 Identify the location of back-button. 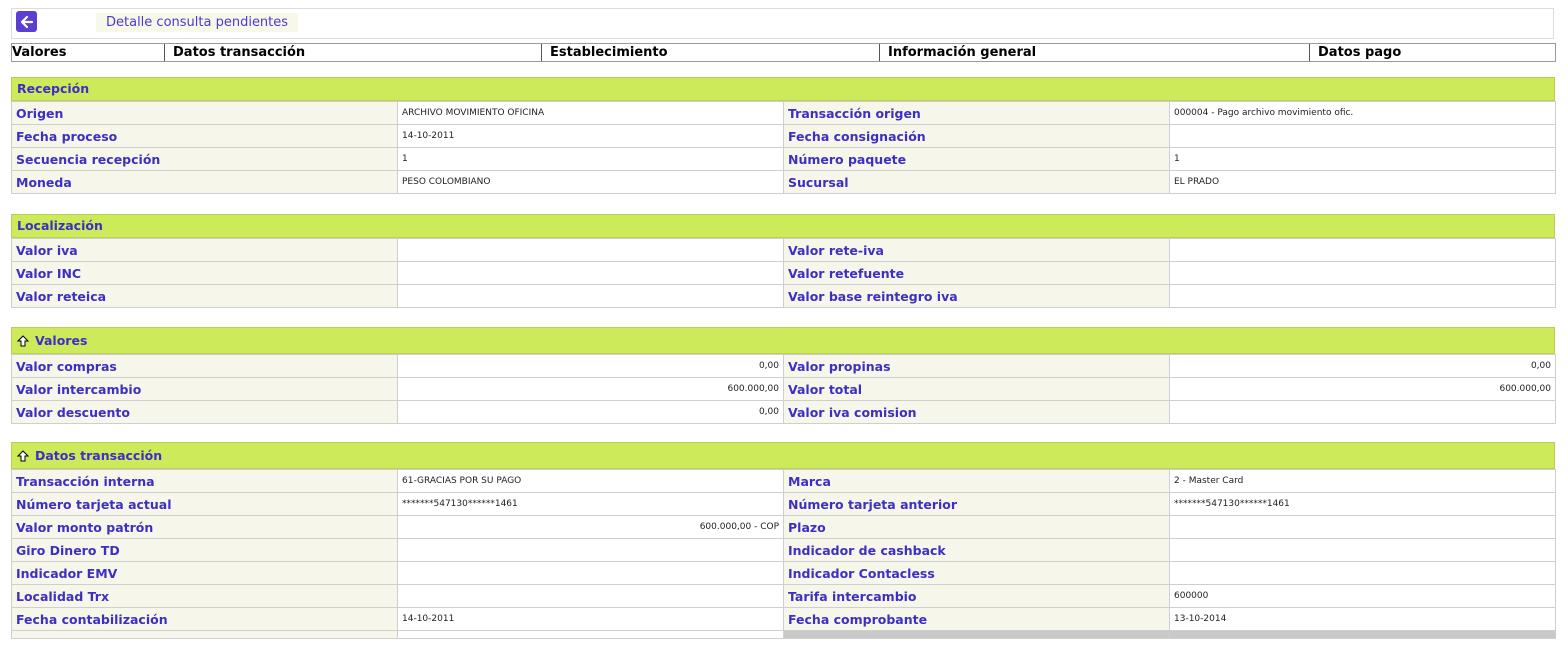
(26, 21).